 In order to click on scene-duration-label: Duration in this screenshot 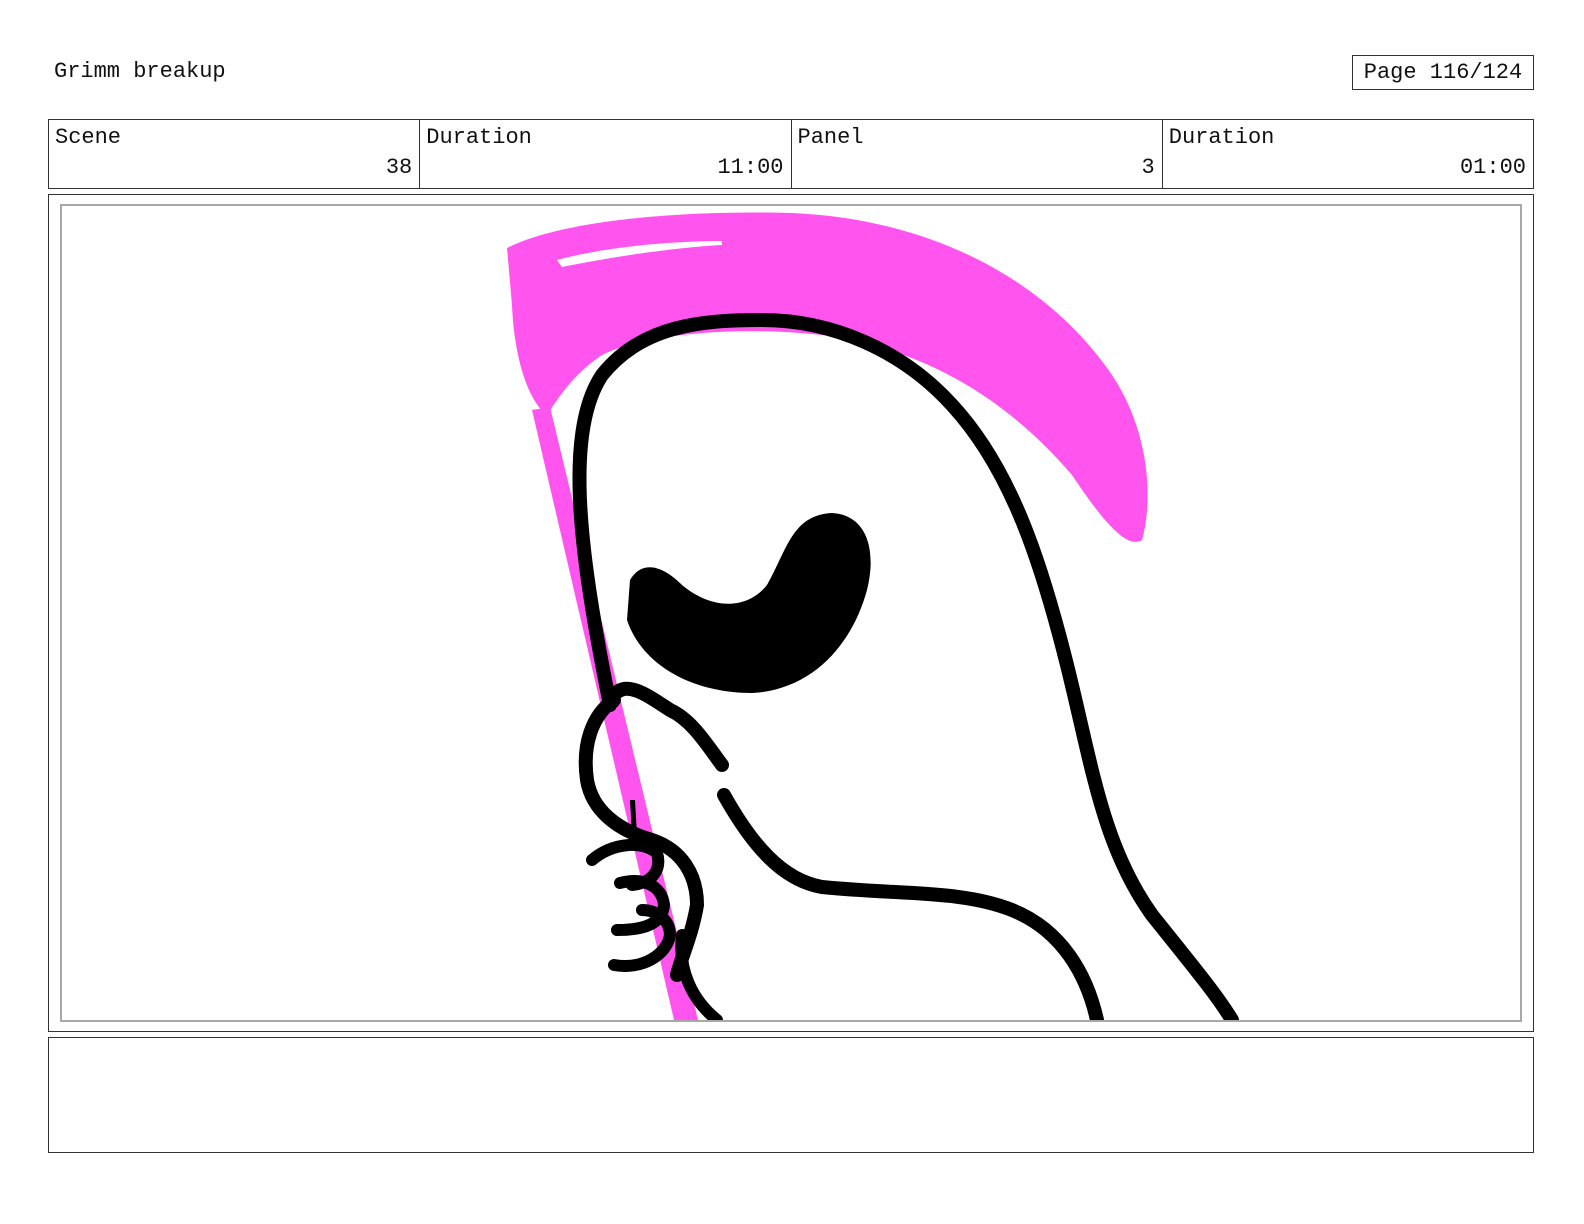, I will do `click(479, 137)`.